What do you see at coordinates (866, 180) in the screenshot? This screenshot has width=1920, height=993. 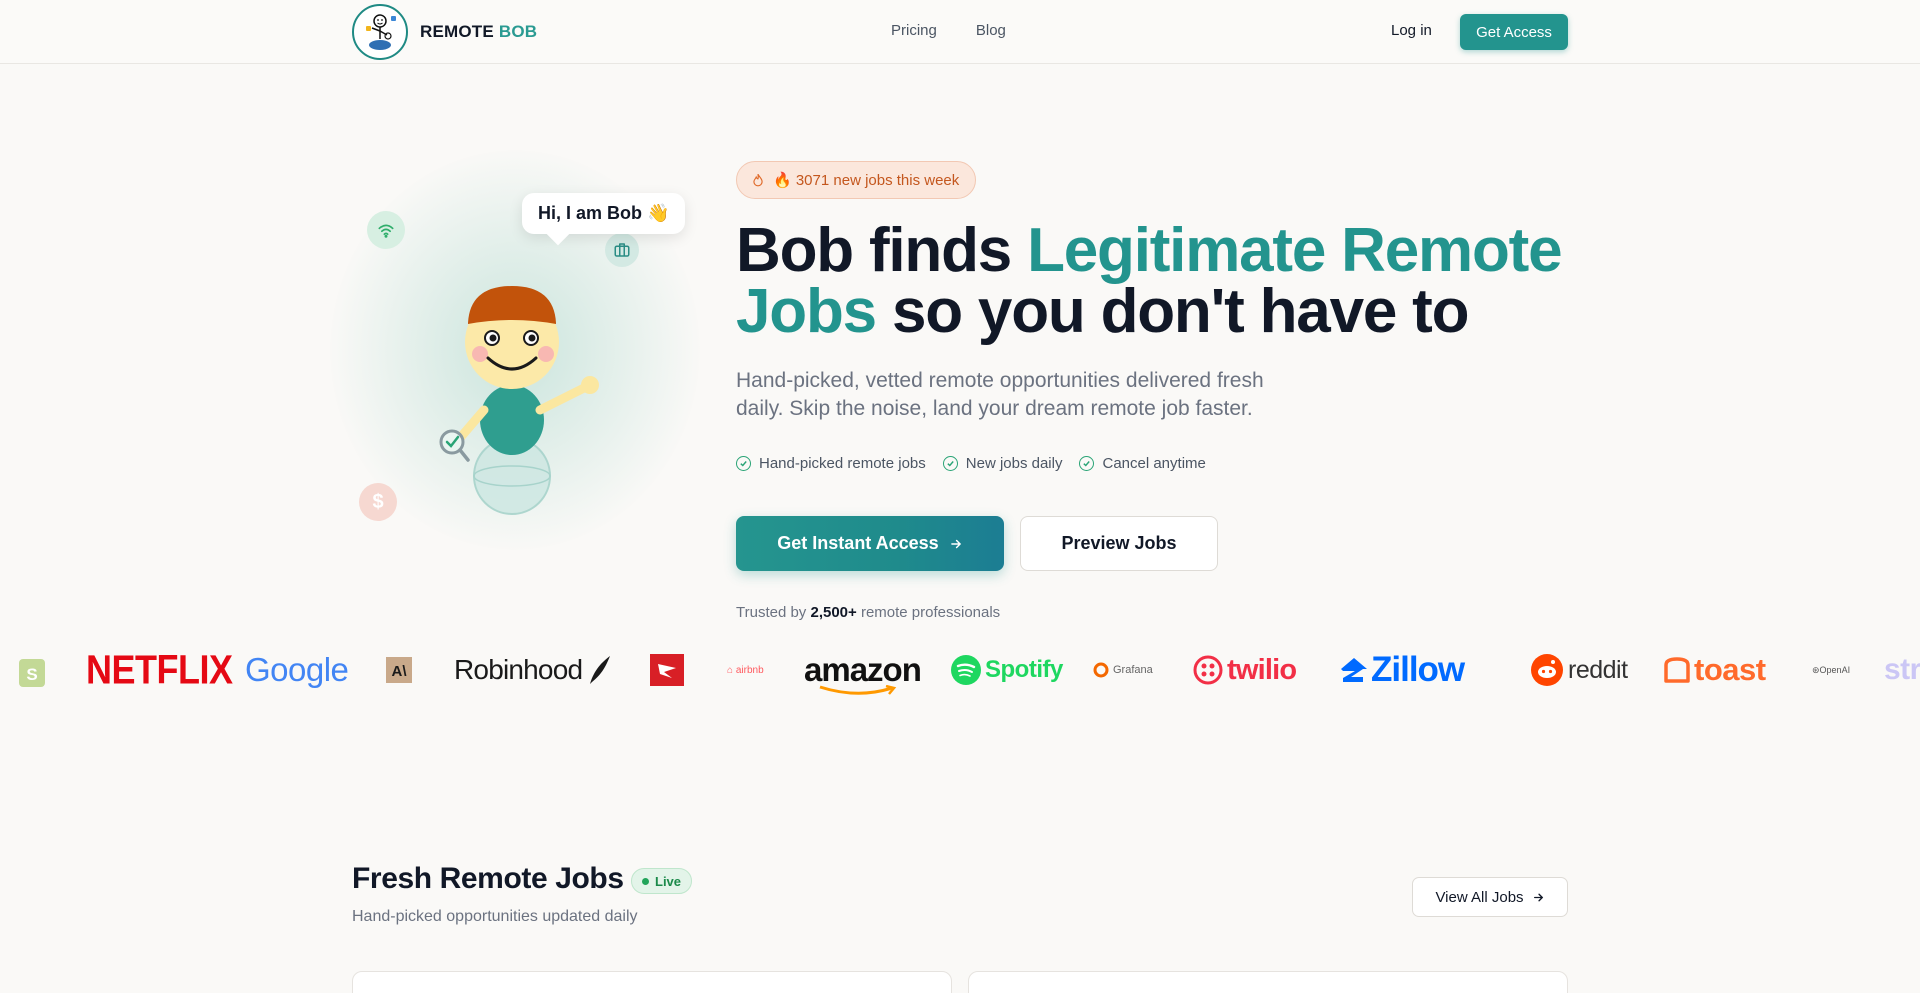 I see `new-jobs-text: 🔥 3071 new jobs this week` at bounding box center [866, 180].